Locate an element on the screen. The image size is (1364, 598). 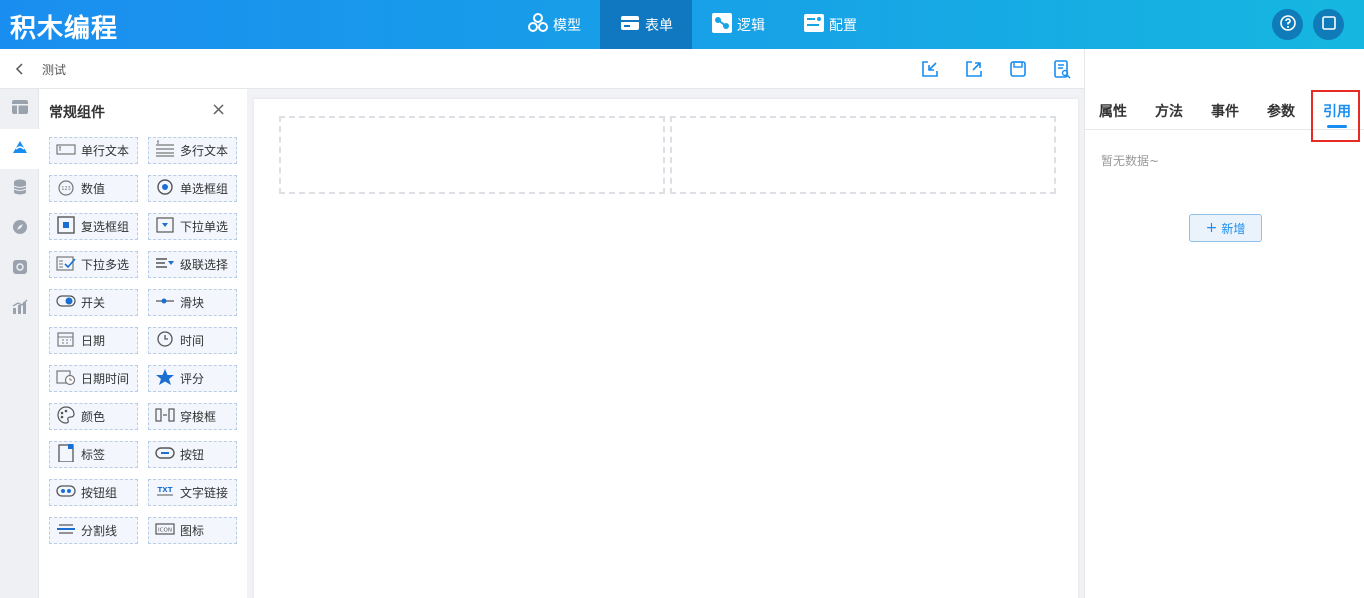
date-icon is located at coordinates (66, 340).